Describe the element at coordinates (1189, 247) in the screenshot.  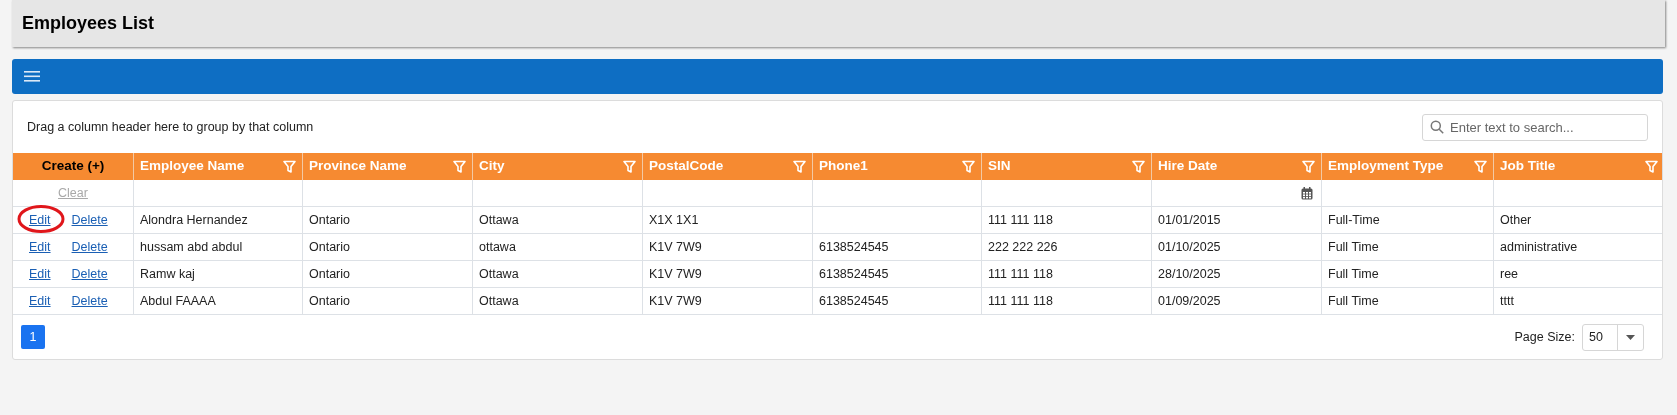
I see `table-cell-text: 01/10/2025` at that location.